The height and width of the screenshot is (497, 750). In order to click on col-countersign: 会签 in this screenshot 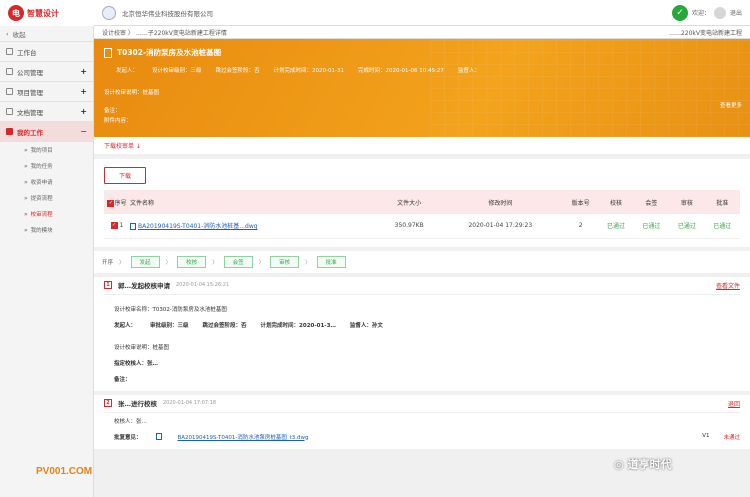, I will do `click(651, 202)`.